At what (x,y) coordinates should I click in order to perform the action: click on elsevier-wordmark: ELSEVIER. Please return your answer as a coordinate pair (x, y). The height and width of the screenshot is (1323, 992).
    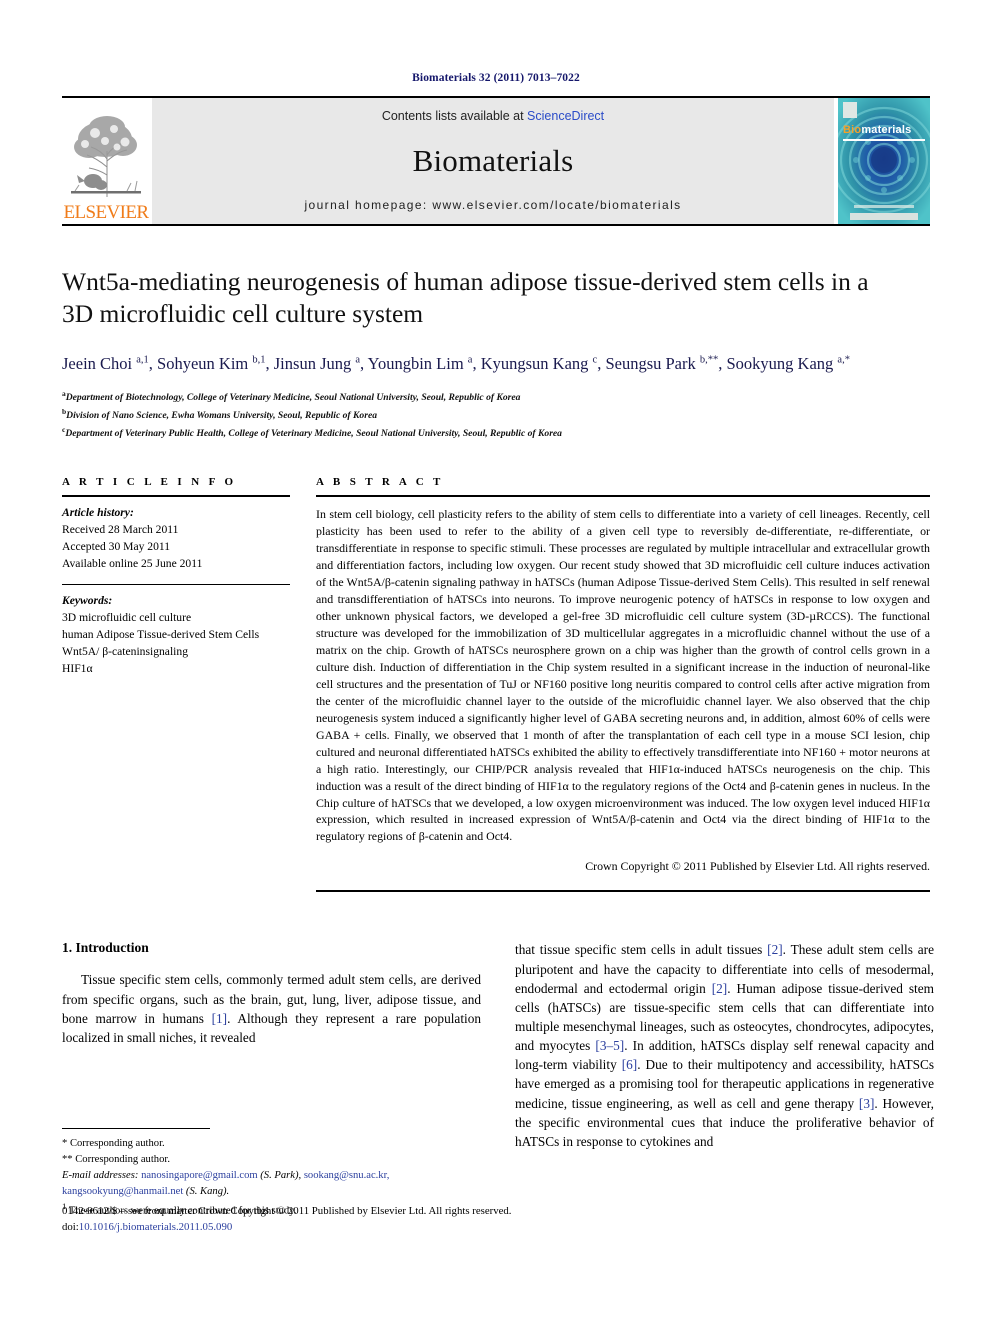
    Looking at the image, I should click on (106, 212).